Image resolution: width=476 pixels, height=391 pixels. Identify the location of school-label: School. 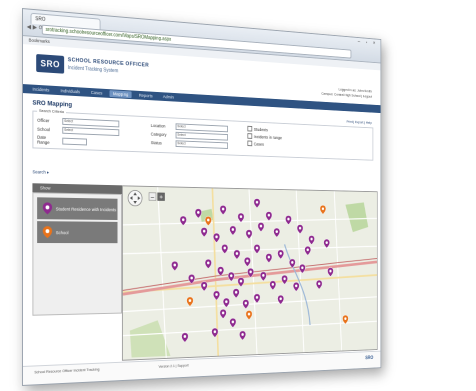
(44, 129).